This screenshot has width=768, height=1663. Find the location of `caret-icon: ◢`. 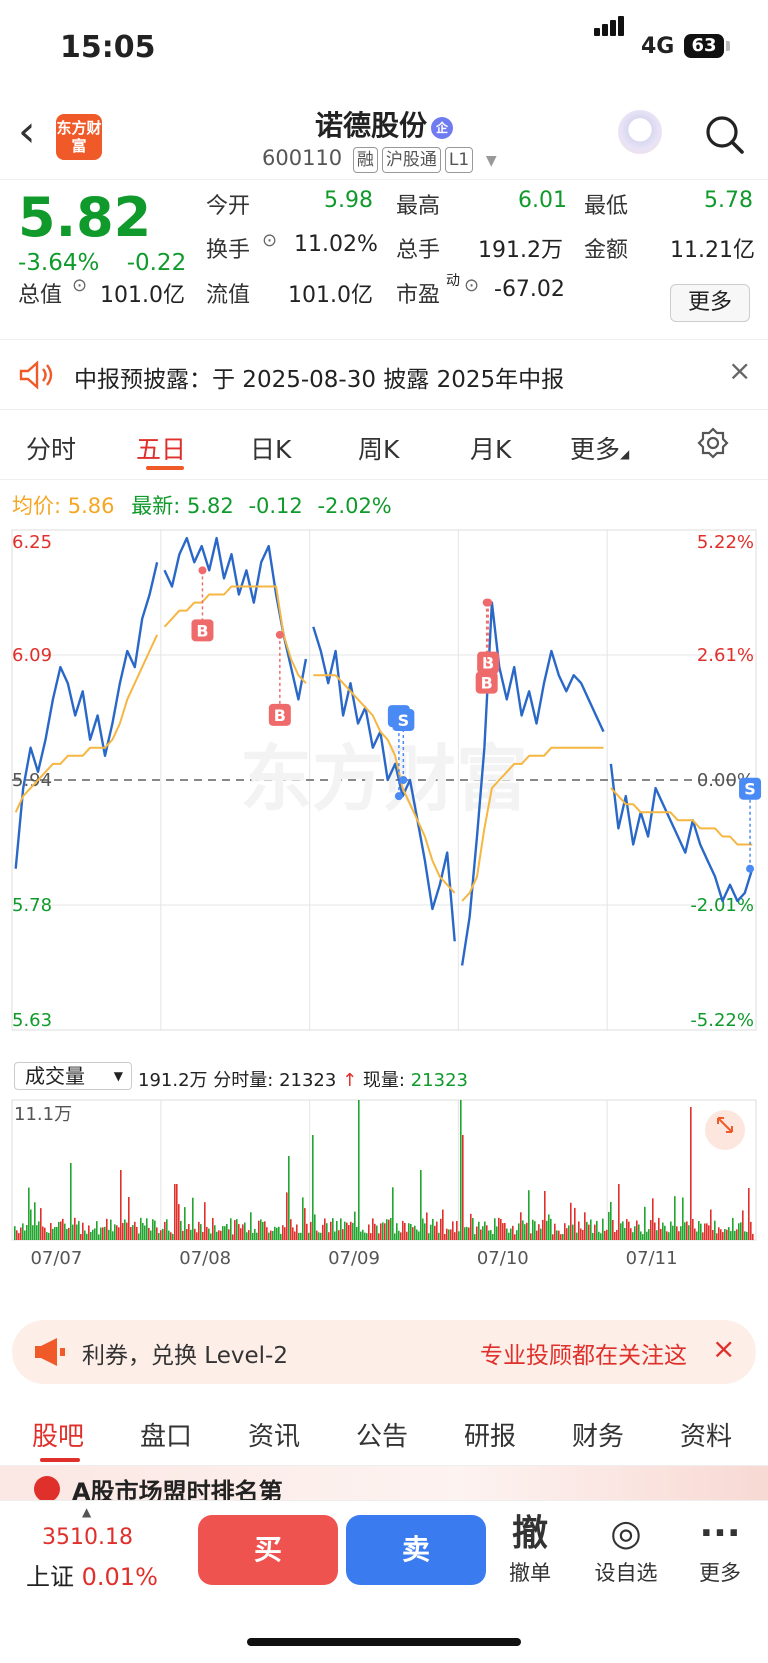

caret-icon: ◢ is located at coordinates (625, 454).